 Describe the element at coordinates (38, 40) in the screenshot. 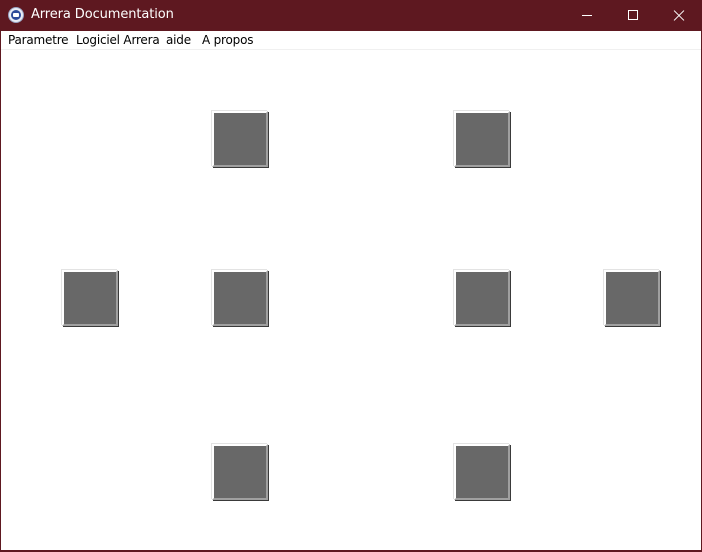

I see `menu-parametre: Parametre` at that location.